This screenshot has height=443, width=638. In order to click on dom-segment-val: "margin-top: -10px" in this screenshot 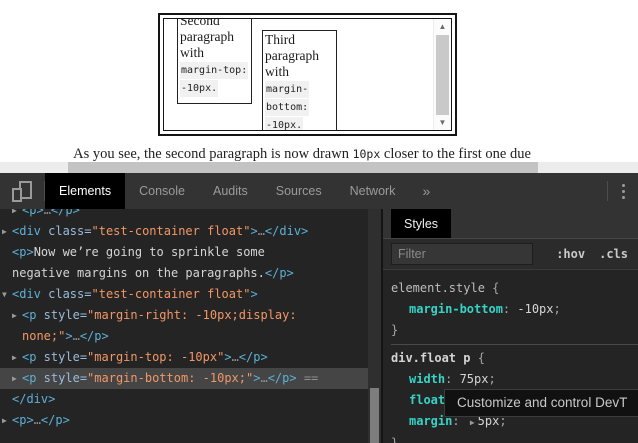, I will do `click(156, 357)`.